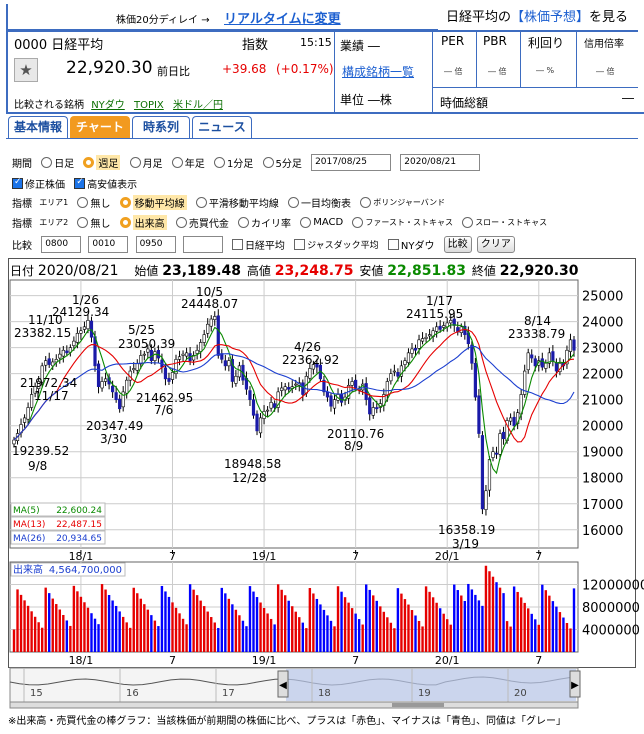  What do you see at coordinates (79, 539) in the screenshot?
I see `ma-legend-value: 20,934.65` at bounding box center [79, 539].